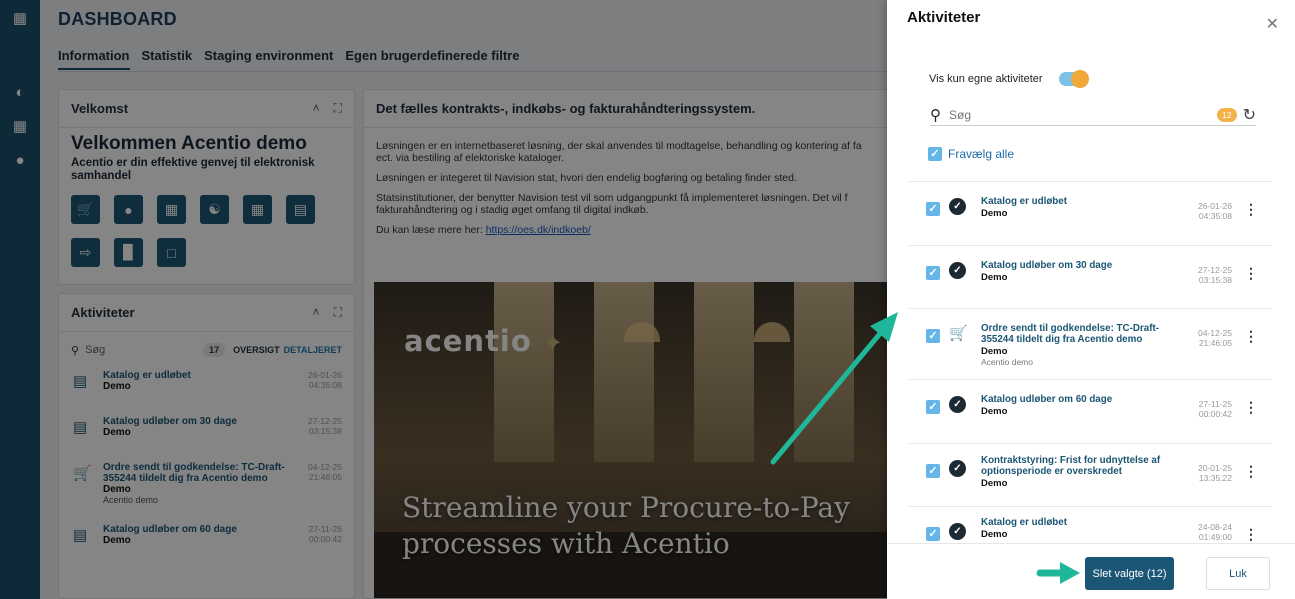 This screenshot has height=599, width=1295. I want to click on activity-title: Katalog udløber om 30 dage Demo, so click(1077, 271).